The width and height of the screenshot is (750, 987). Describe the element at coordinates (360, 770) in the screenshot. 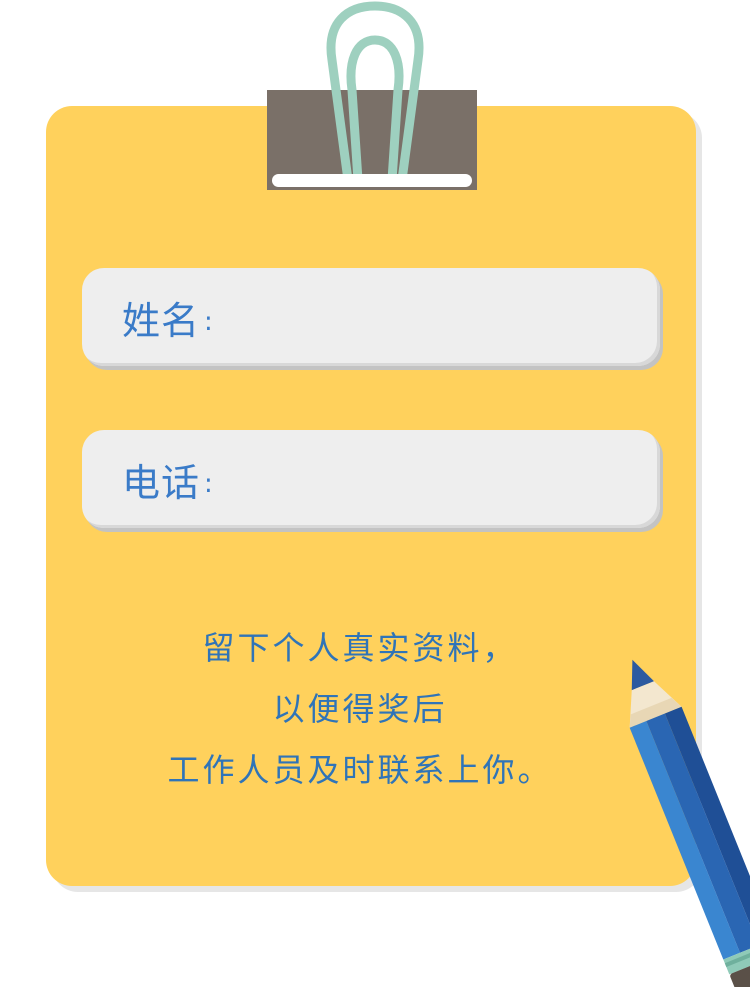

I see `message-line-3: 工作人员及时联系上你。` at that location.